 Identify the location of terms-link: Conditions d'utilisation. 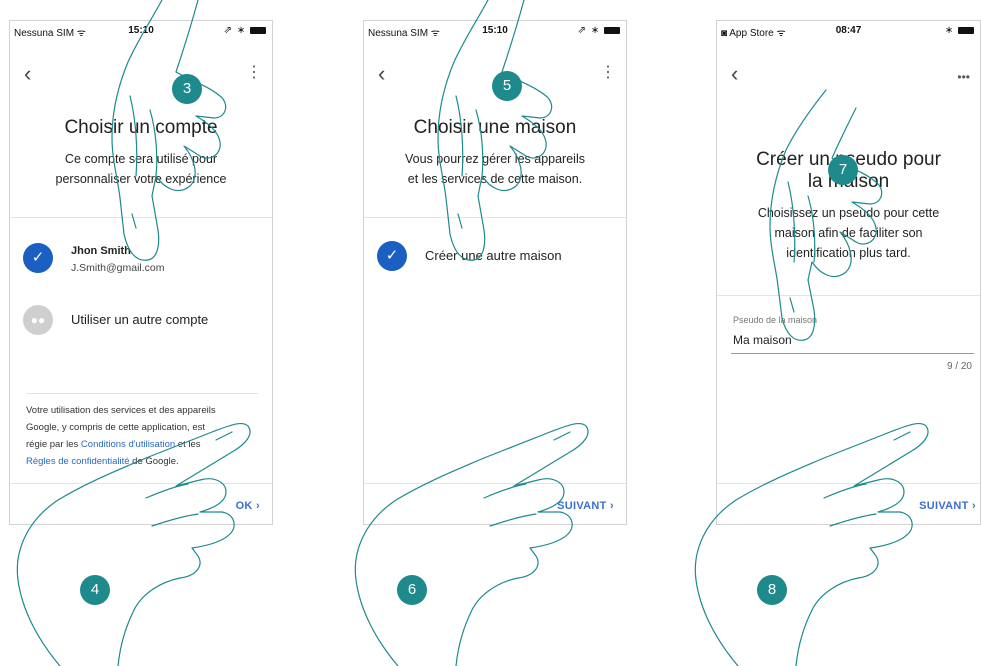
(128, 444).